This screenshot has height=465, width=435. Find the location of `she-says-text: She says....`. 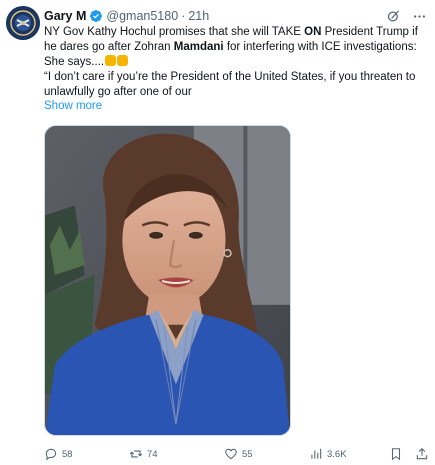

she-says-text: She says.... is located at coordinates (74, 62).